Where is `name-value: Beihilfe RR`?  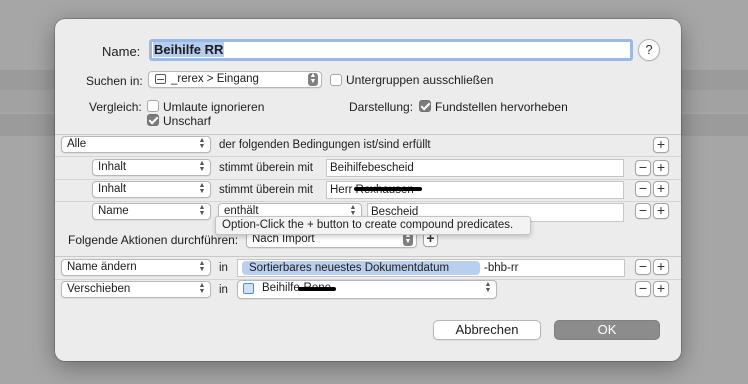
name-value: Beihilfe RR is located at coordinates (189, 49).